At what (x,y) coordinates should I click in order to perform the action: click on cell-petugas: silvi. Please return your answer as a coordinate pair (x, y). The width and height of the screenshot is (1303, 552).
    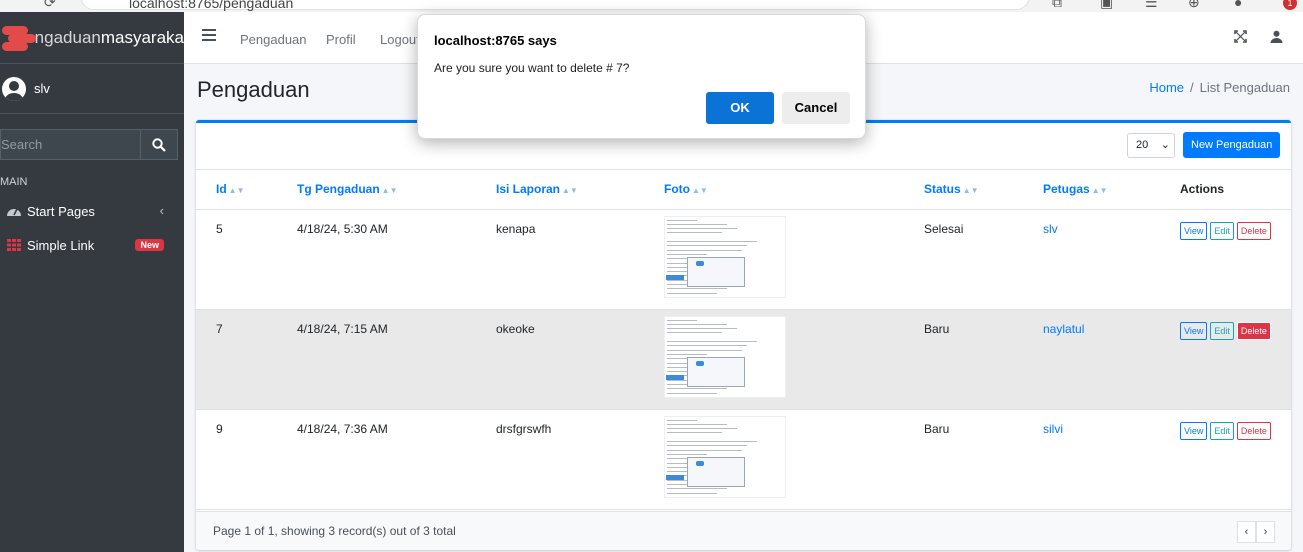
    Looking at the image, I should click on (1111, 459).